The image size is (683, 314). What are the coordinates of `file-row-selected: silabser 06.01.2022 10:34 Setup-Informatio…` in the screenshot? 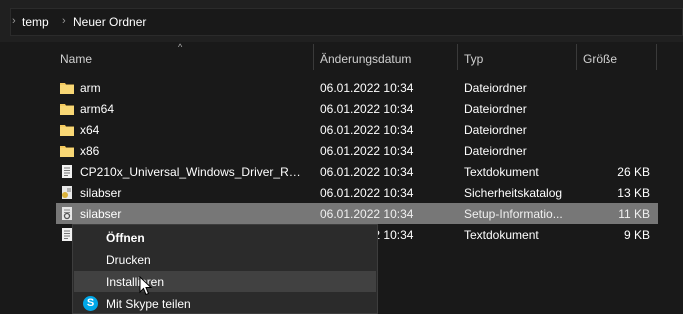 It's located at (357, 213).